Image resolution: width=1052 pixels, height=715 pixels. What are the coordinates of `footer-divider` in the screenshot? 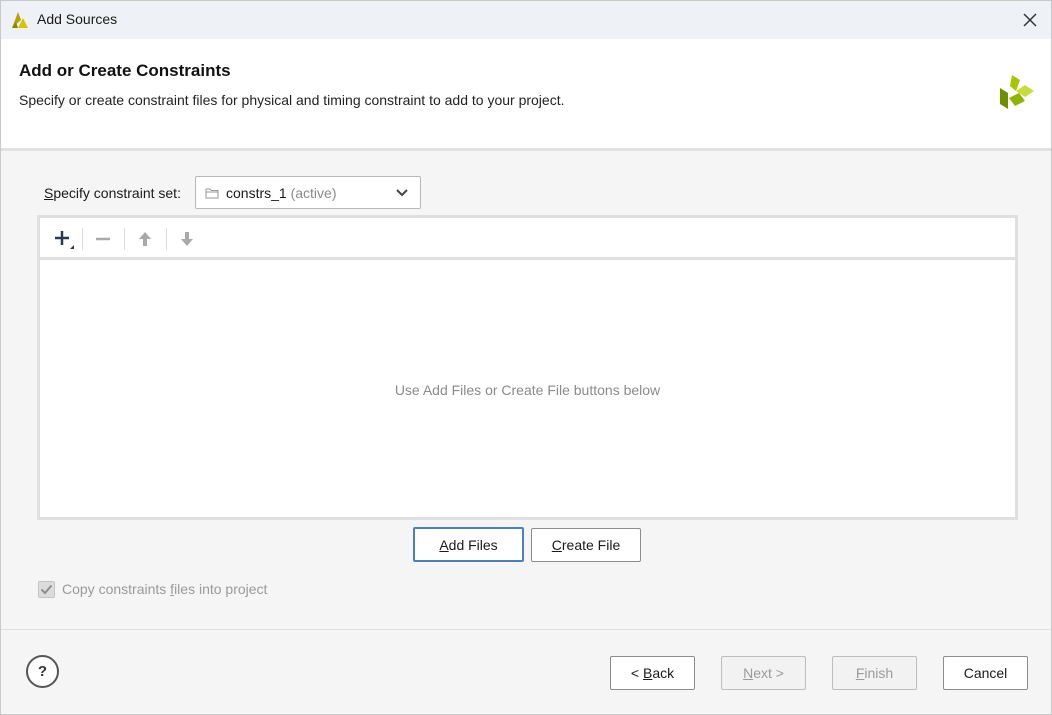 It's located at (526, 629).